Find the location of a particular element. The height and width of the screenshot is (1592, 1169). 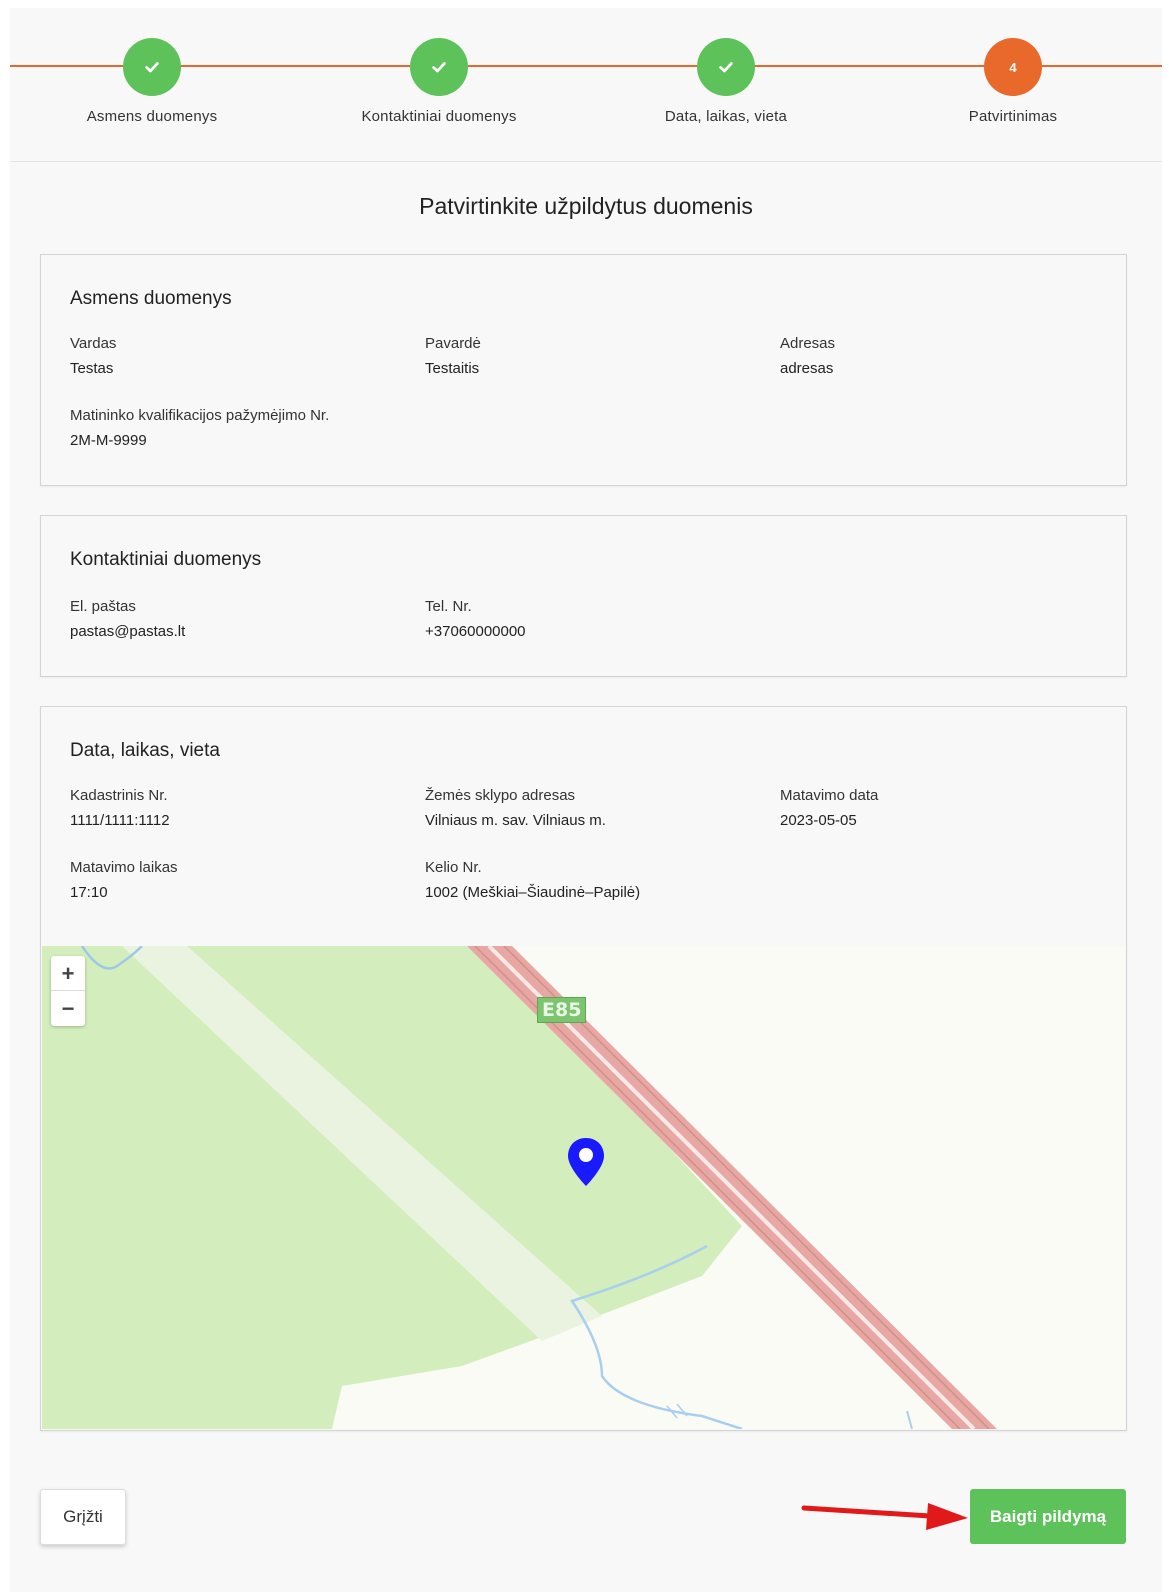

field-label: Kelio Nr. is located at coordinates (453, 867).